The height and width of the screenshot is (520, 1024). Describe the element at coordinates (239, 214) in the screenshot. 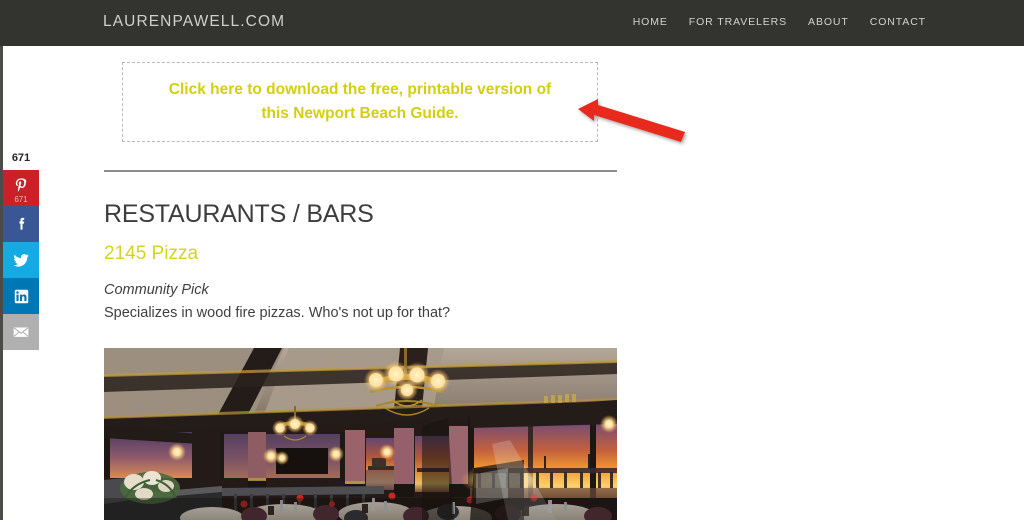

I see `page-title: RESTAURANTS / BARS` at that location.